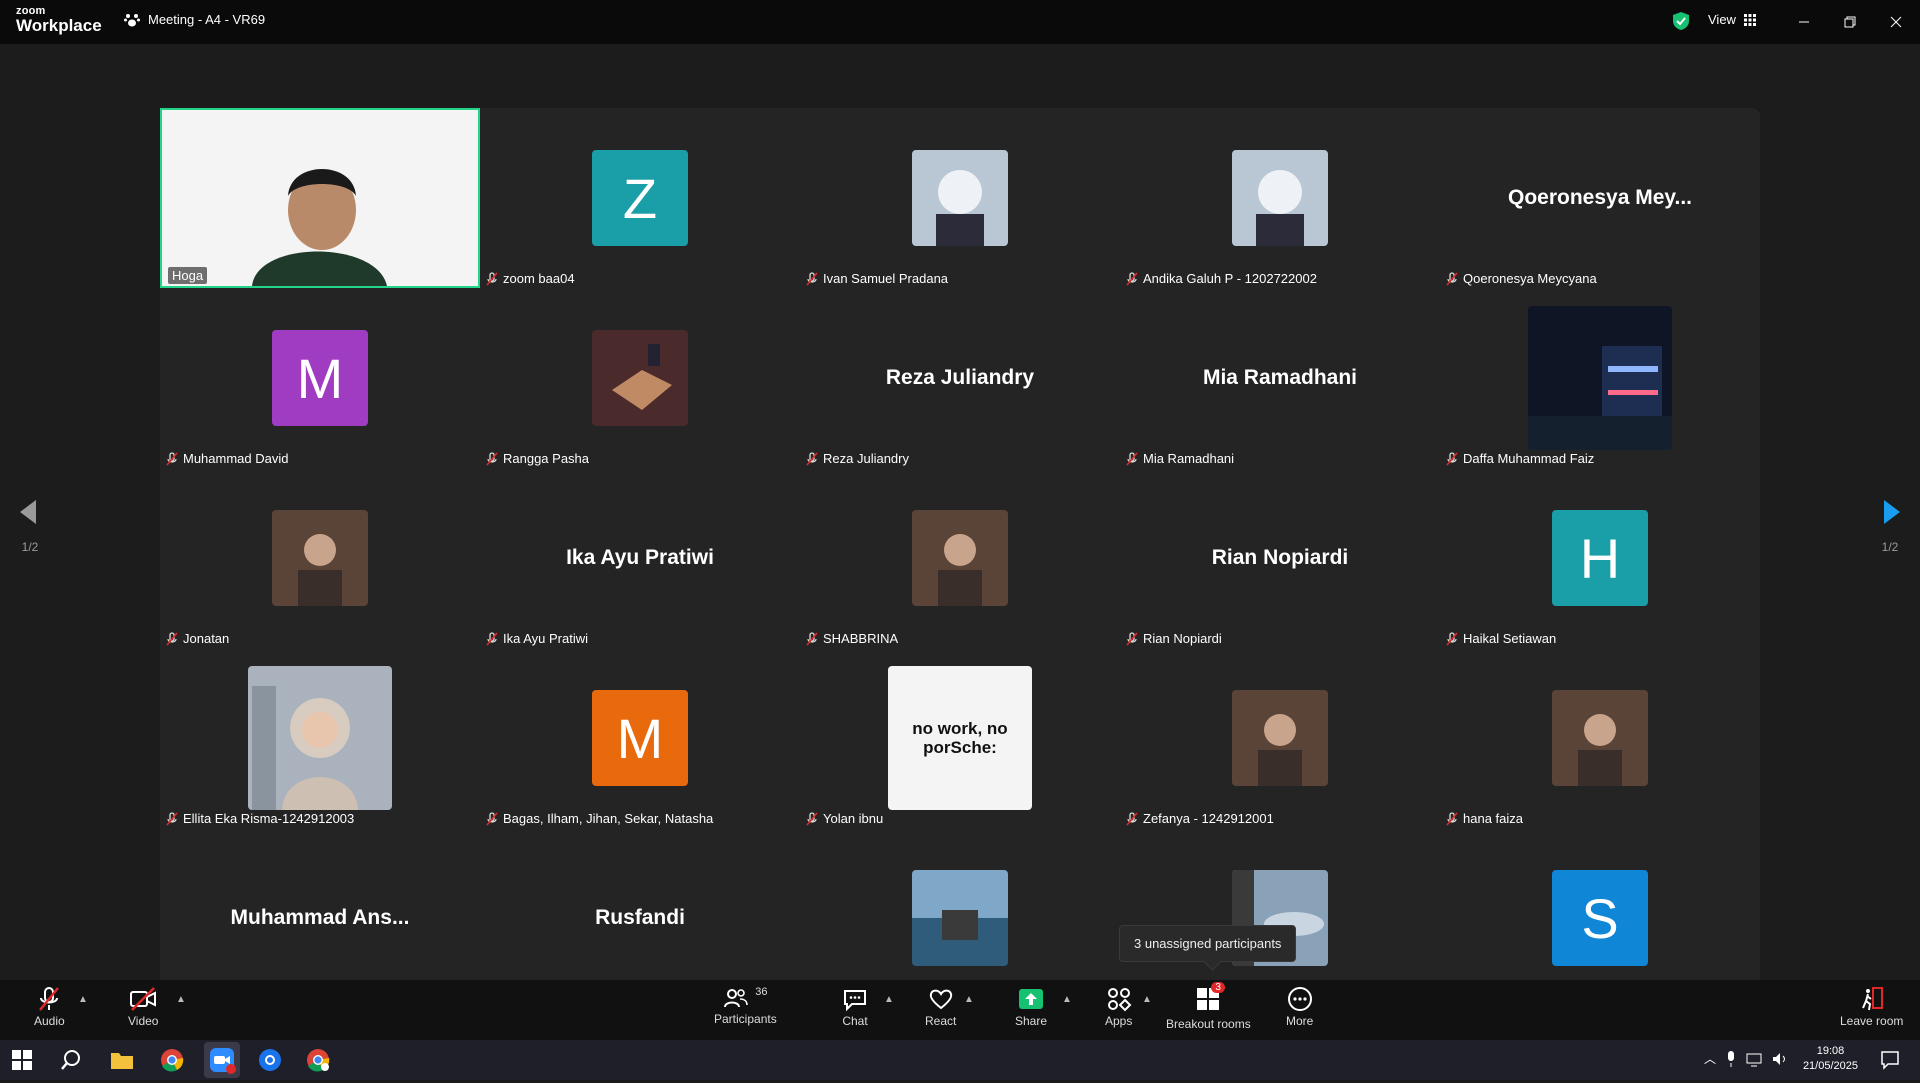  I want to click on person-photo, so click(960, 558).